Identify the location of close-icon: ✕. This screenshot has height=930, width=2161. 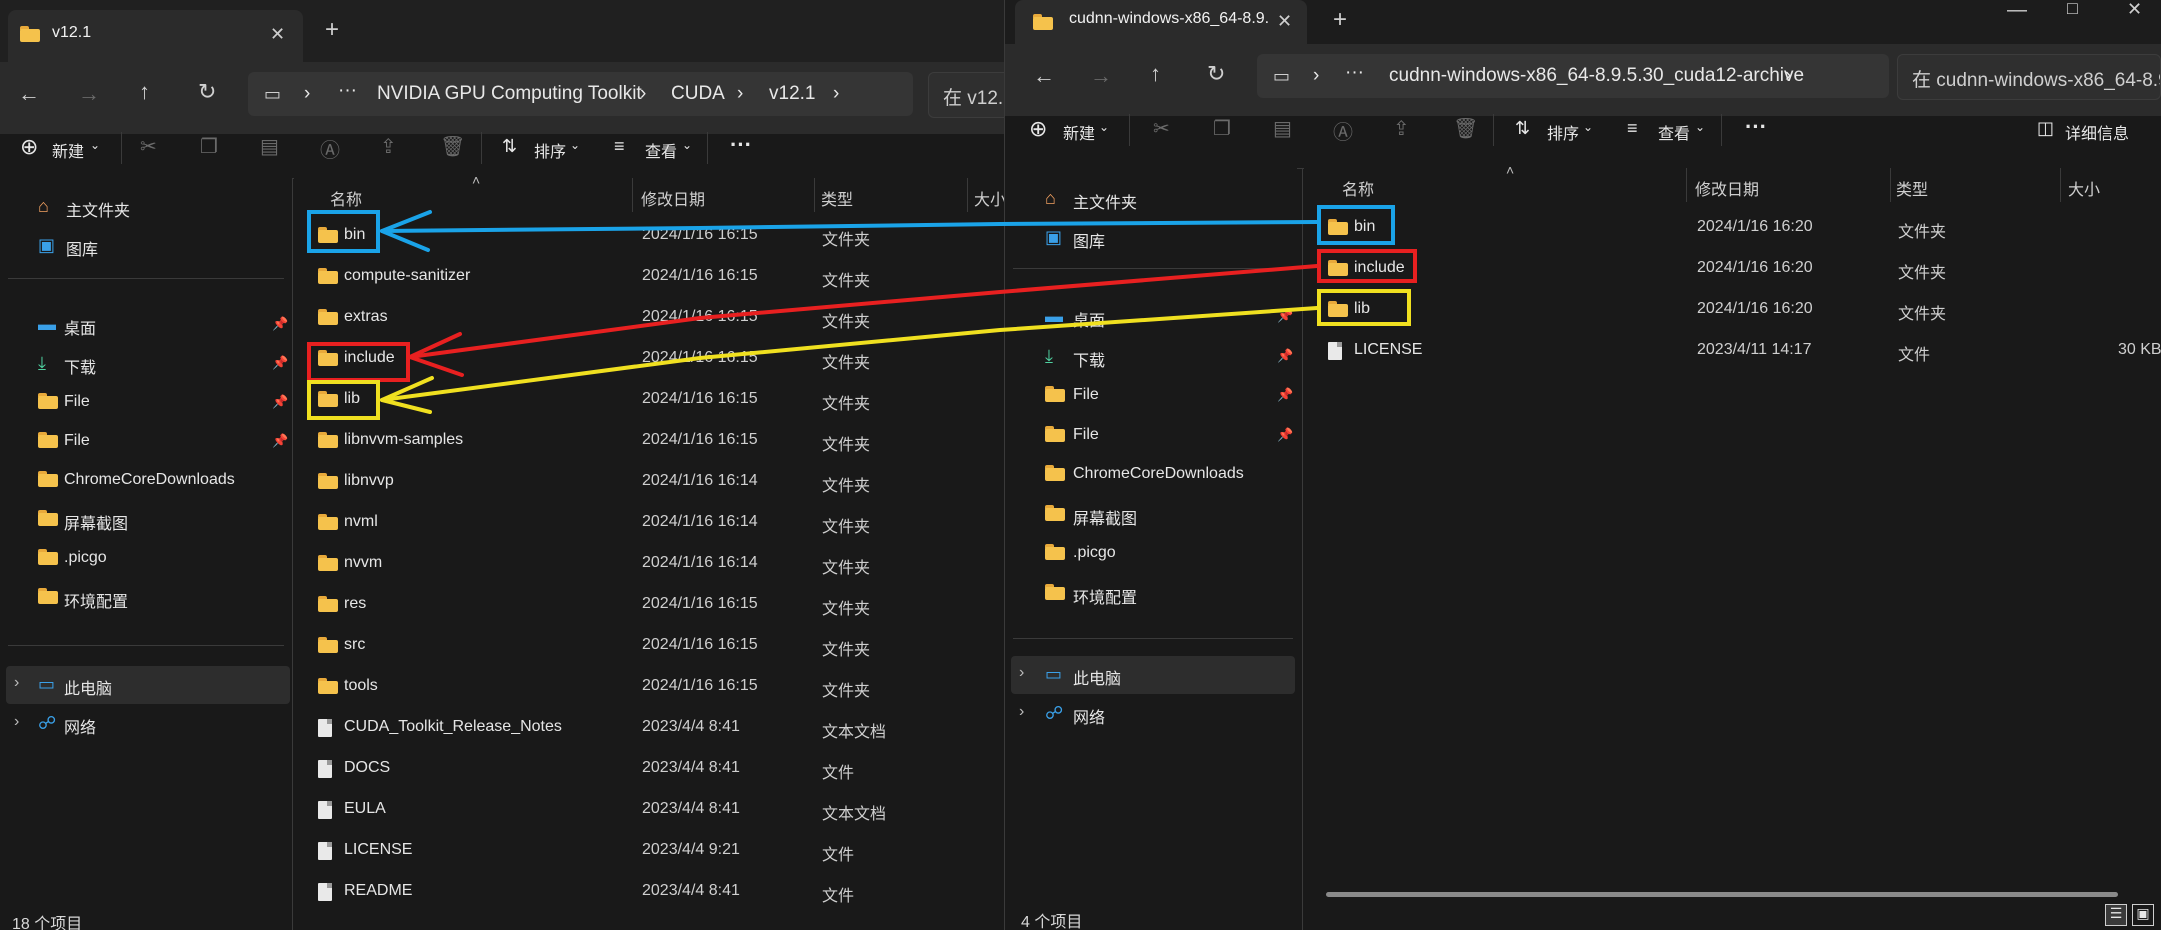
(277, 34).